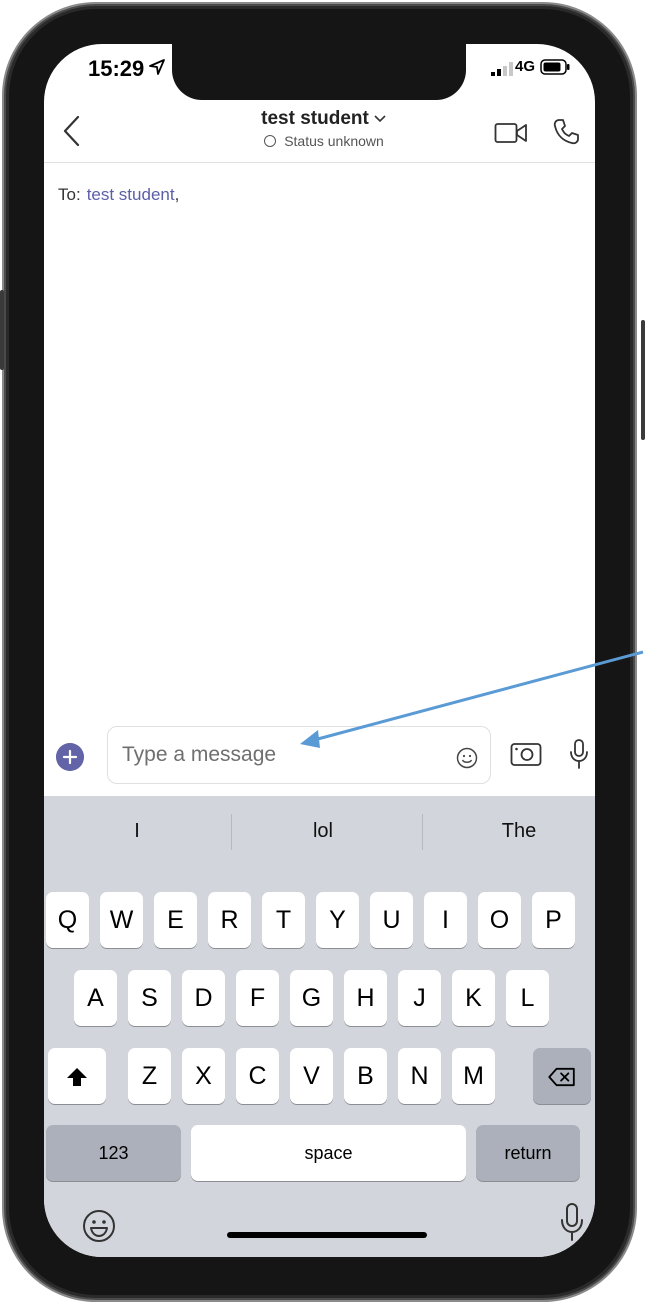  What do you see at coordinates (572, 1222) in the screenshot?
I see `dictation-mic-icon` at bounding box center [572, 1222].